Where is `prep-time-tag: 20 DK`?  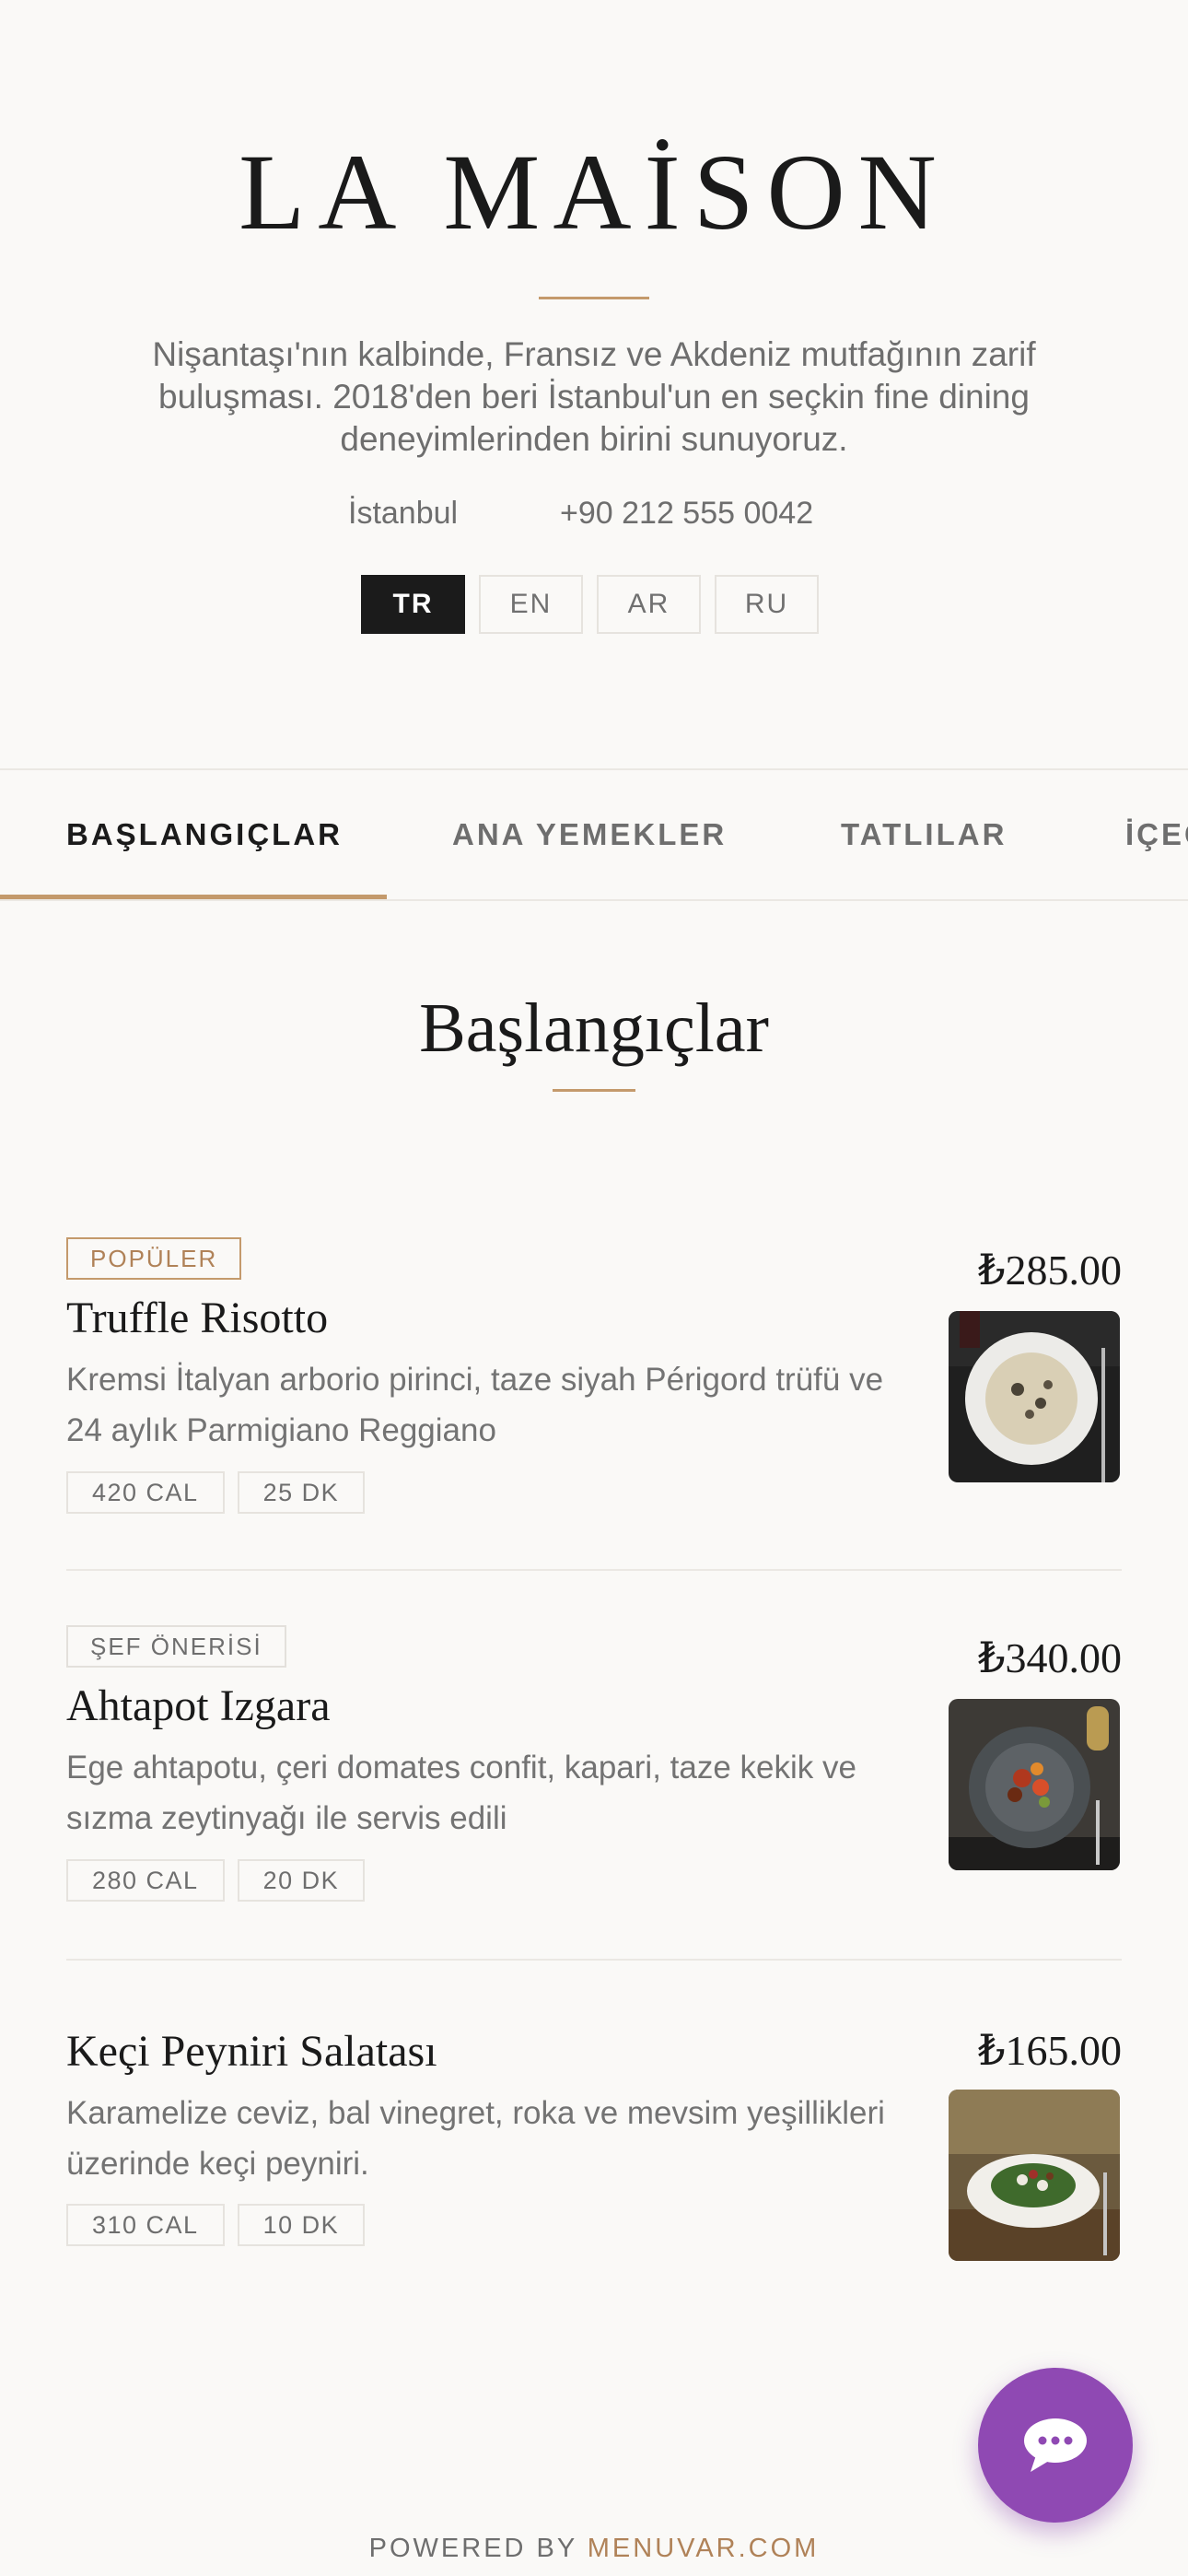
prep-time-tag: 20 DK is located at coordinates (301, 1880).